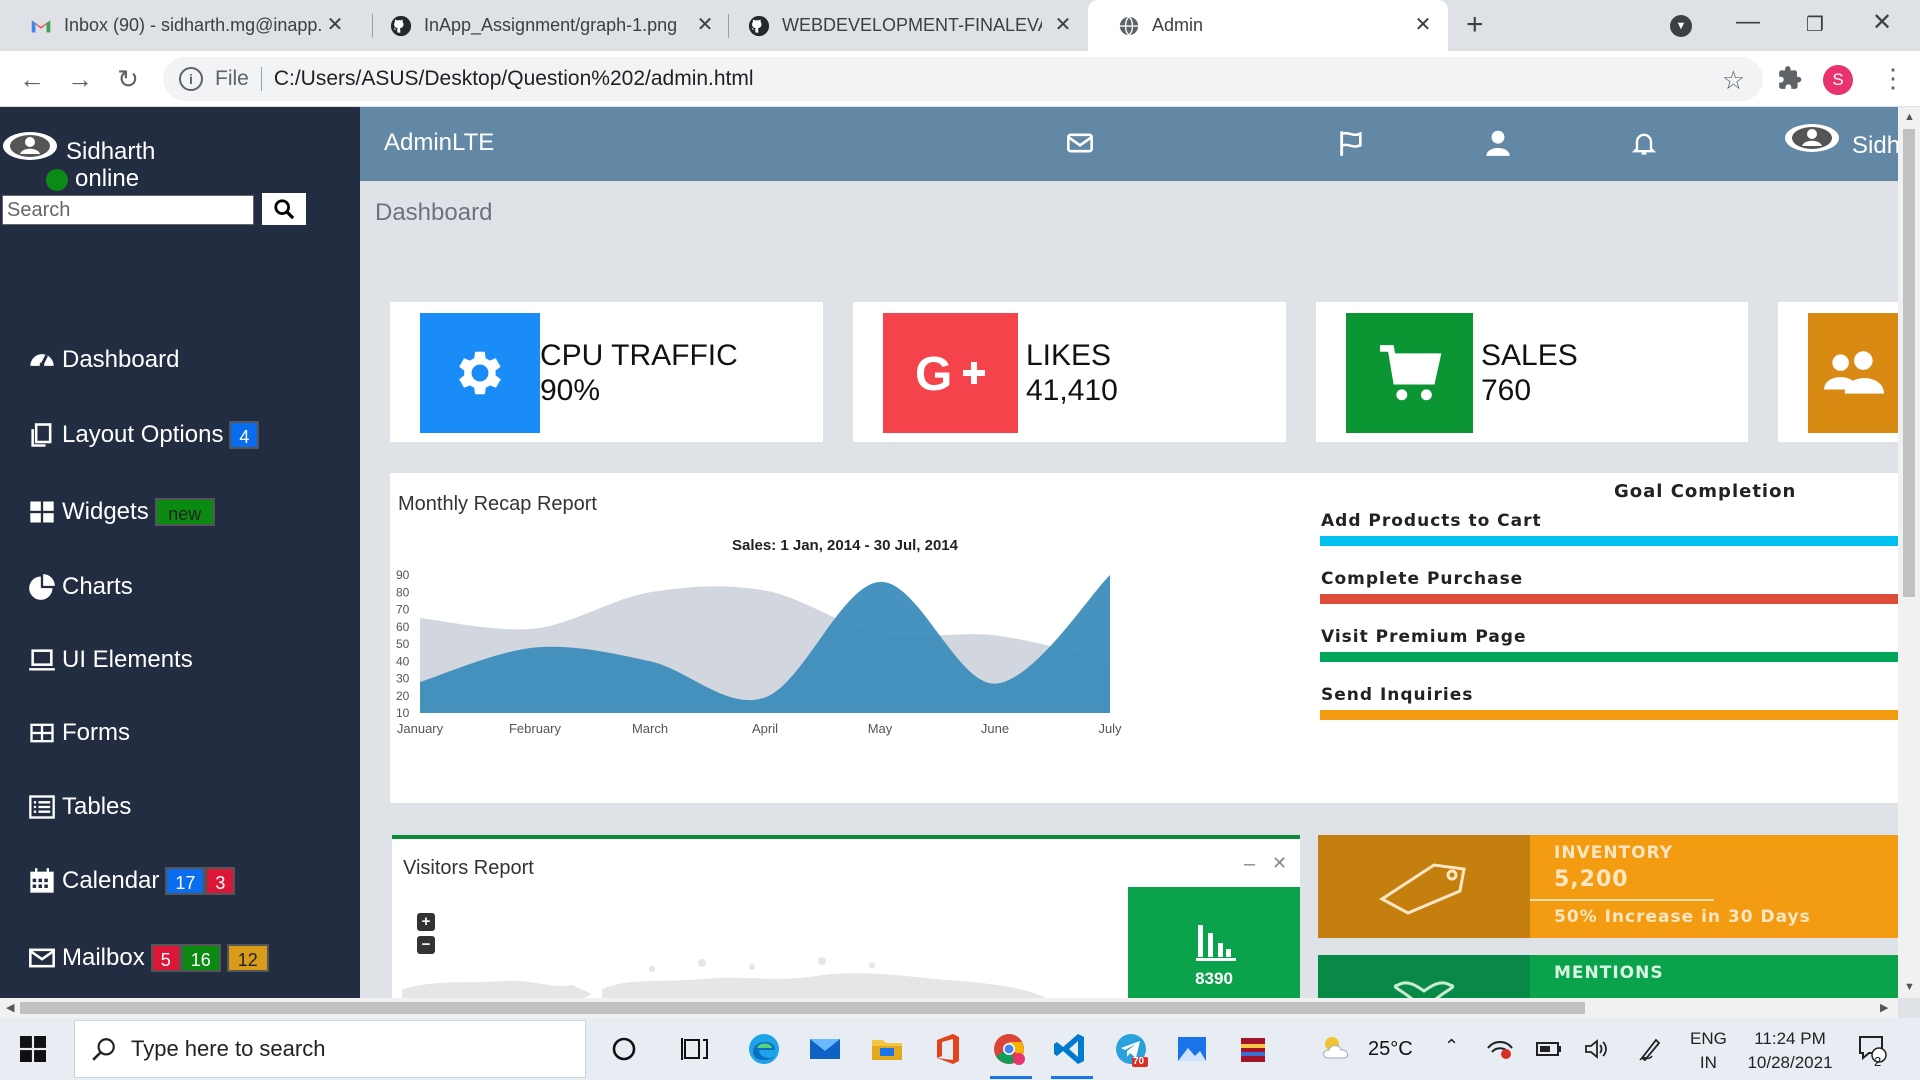 The image size is (1920, 1080). What do you see at coordinates (121, 359) in the screenshot?
I see `sidebar-item-label: Dashboard` at bounding box center [121, 359].